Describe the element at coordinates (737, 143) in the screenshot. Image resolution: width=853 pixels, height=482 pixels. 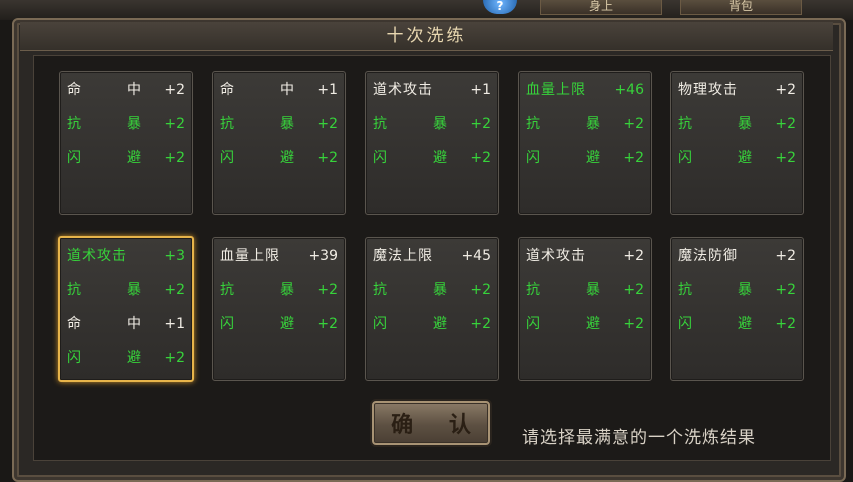
I see `result-card: 物理攻击 +2 抗 暴 +2 闪 避 +2` at that location.